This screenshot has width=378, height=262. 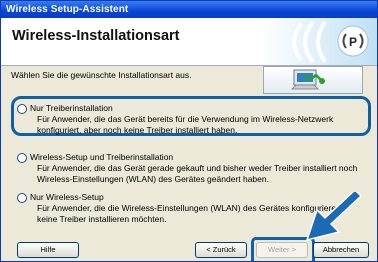 What do you see at coordinates (102, 157) in the screenshot?
I see `option-title: Wireless-Setup und Treiberinstallation` at bounding box center [102, 157].